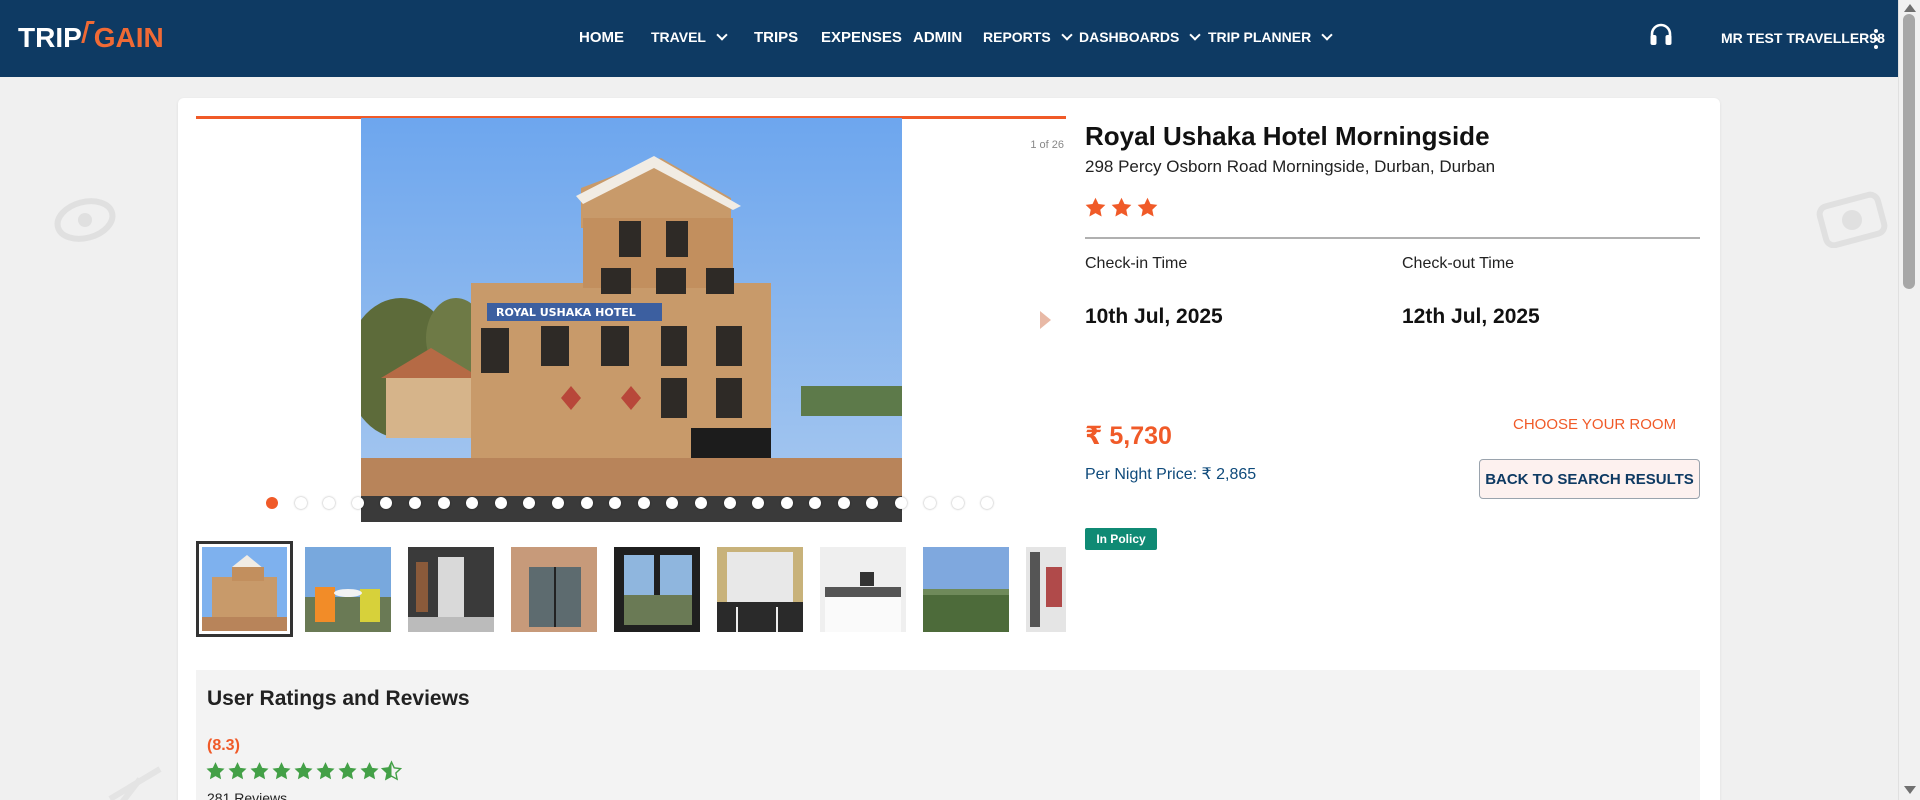 The image size is (1920, 800). Describe the element at coordinates (1458, 263) in the screenshot. I see `checkout-label: Check-out Time` at that location.